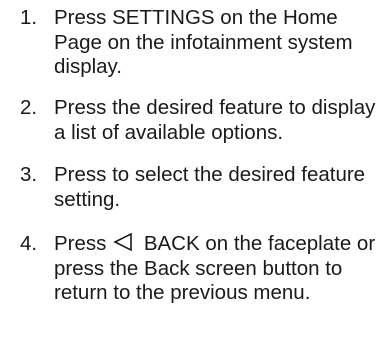 Image resolution: width=387 pixels, height=362 pixels. Describe the element at coordinates (29, 174) in the screenshot. I see `step-number: 3.` at that location.